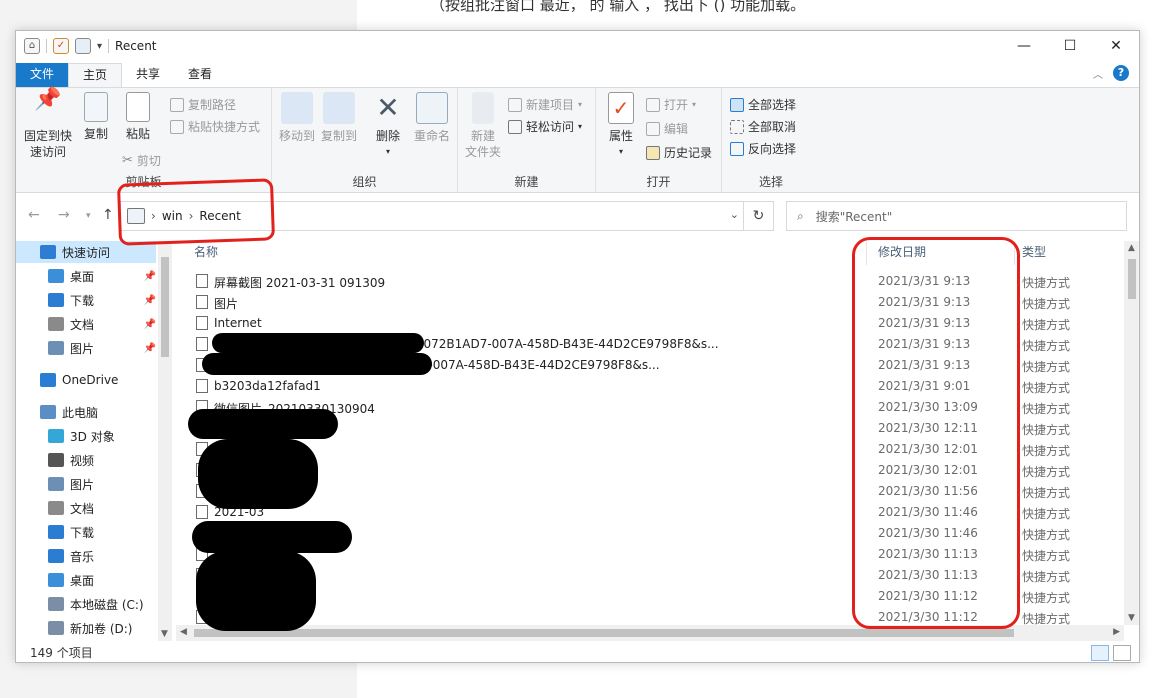 The width and height of the screenshot is (1165, 698). Describe the element at coordinates (34, 215) in the screenshot. I see `back-arrow-icon: ←` at that location.